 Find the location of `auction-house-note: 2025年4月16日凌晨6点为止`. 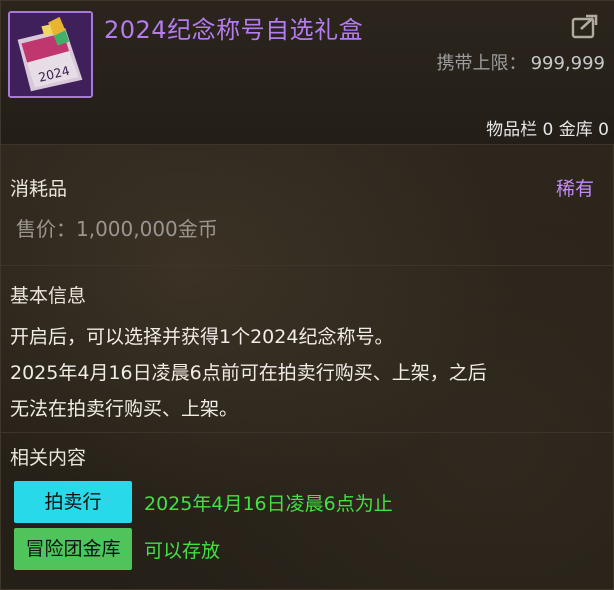

auction-house-note: 2025年4月16日凌晨6点为止 is located at coordinates (268, 504).